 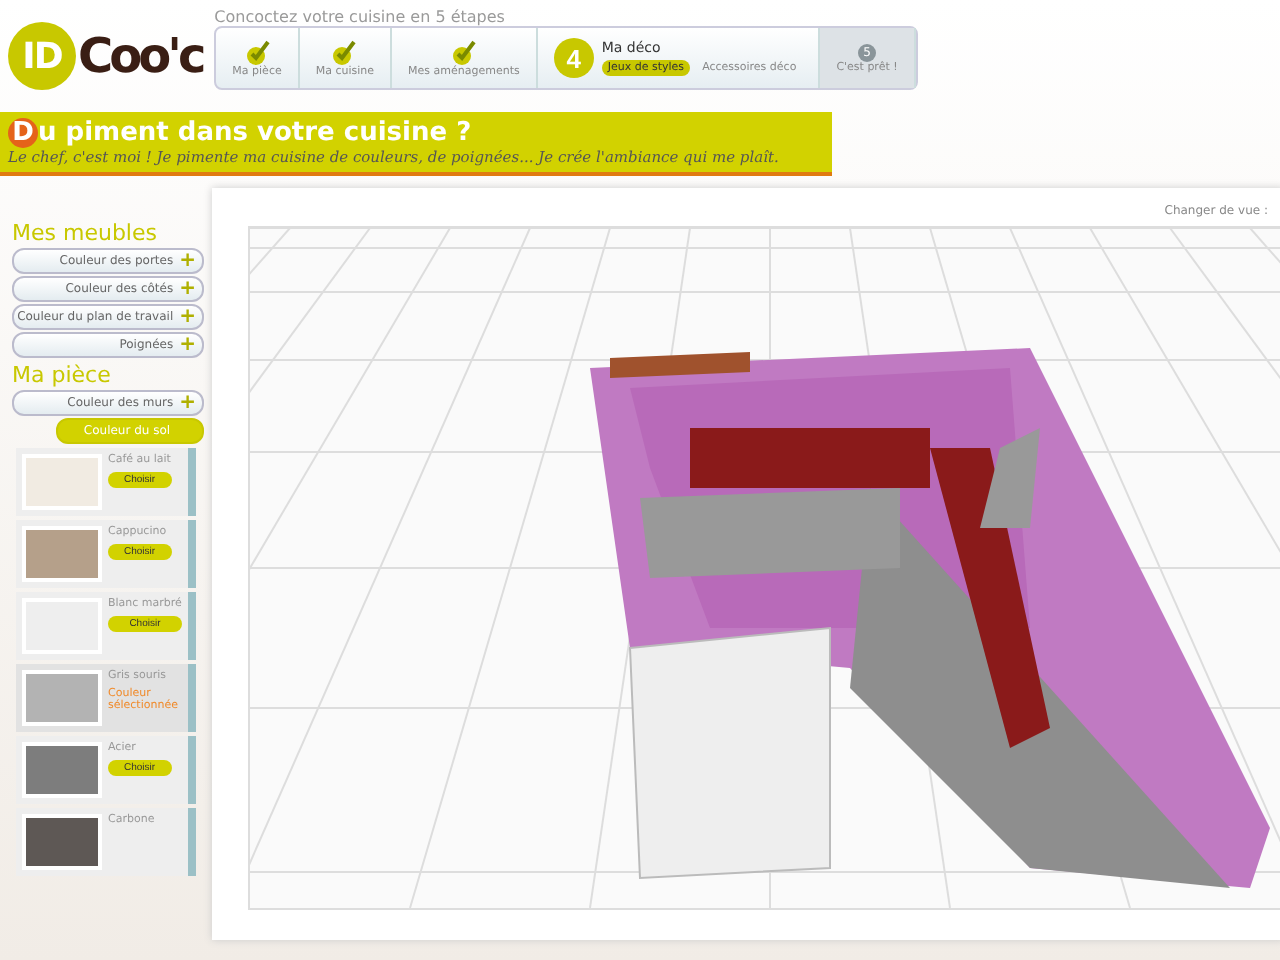 I want to click on logo: ID Coo'c, so click(x=105, y=56).